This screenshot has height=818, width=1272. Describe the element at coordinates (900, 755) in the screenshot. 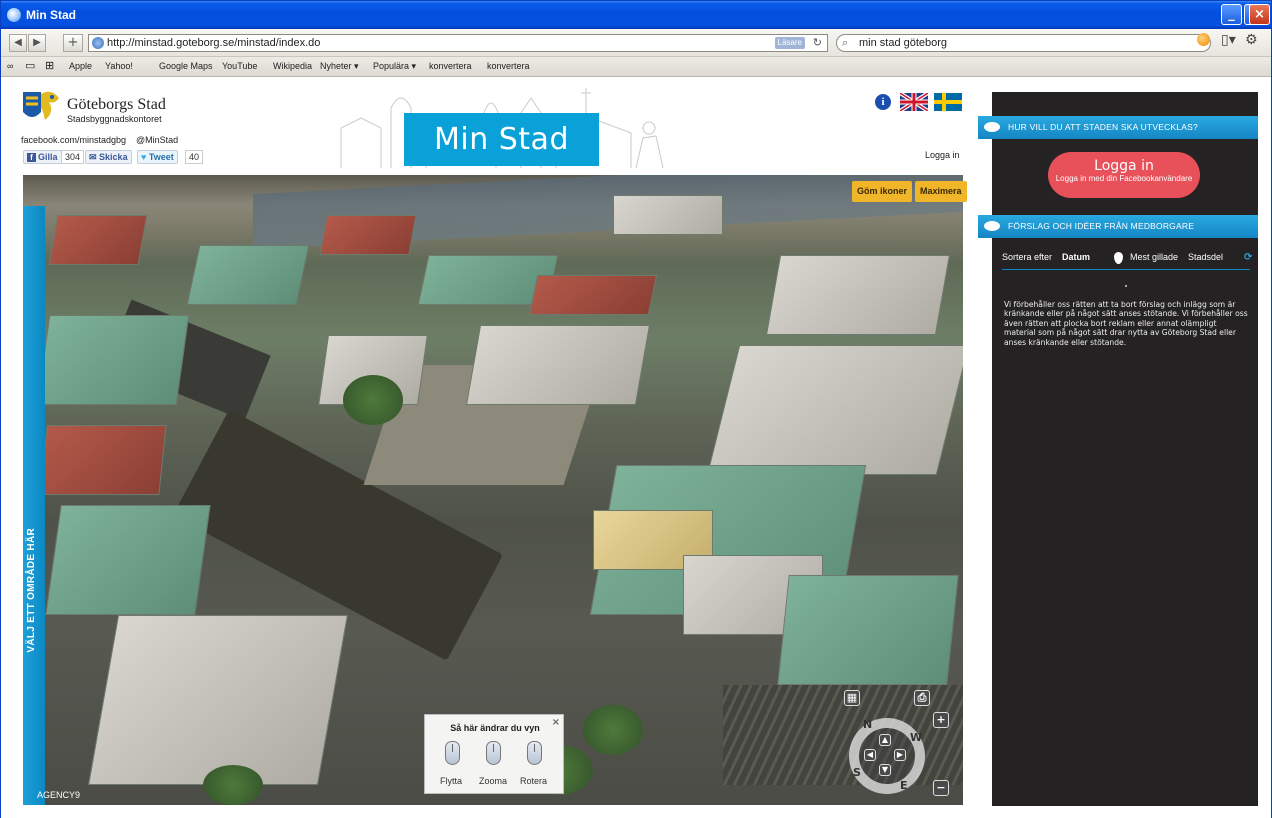

I see `pan-right-button: ▶` at that location.